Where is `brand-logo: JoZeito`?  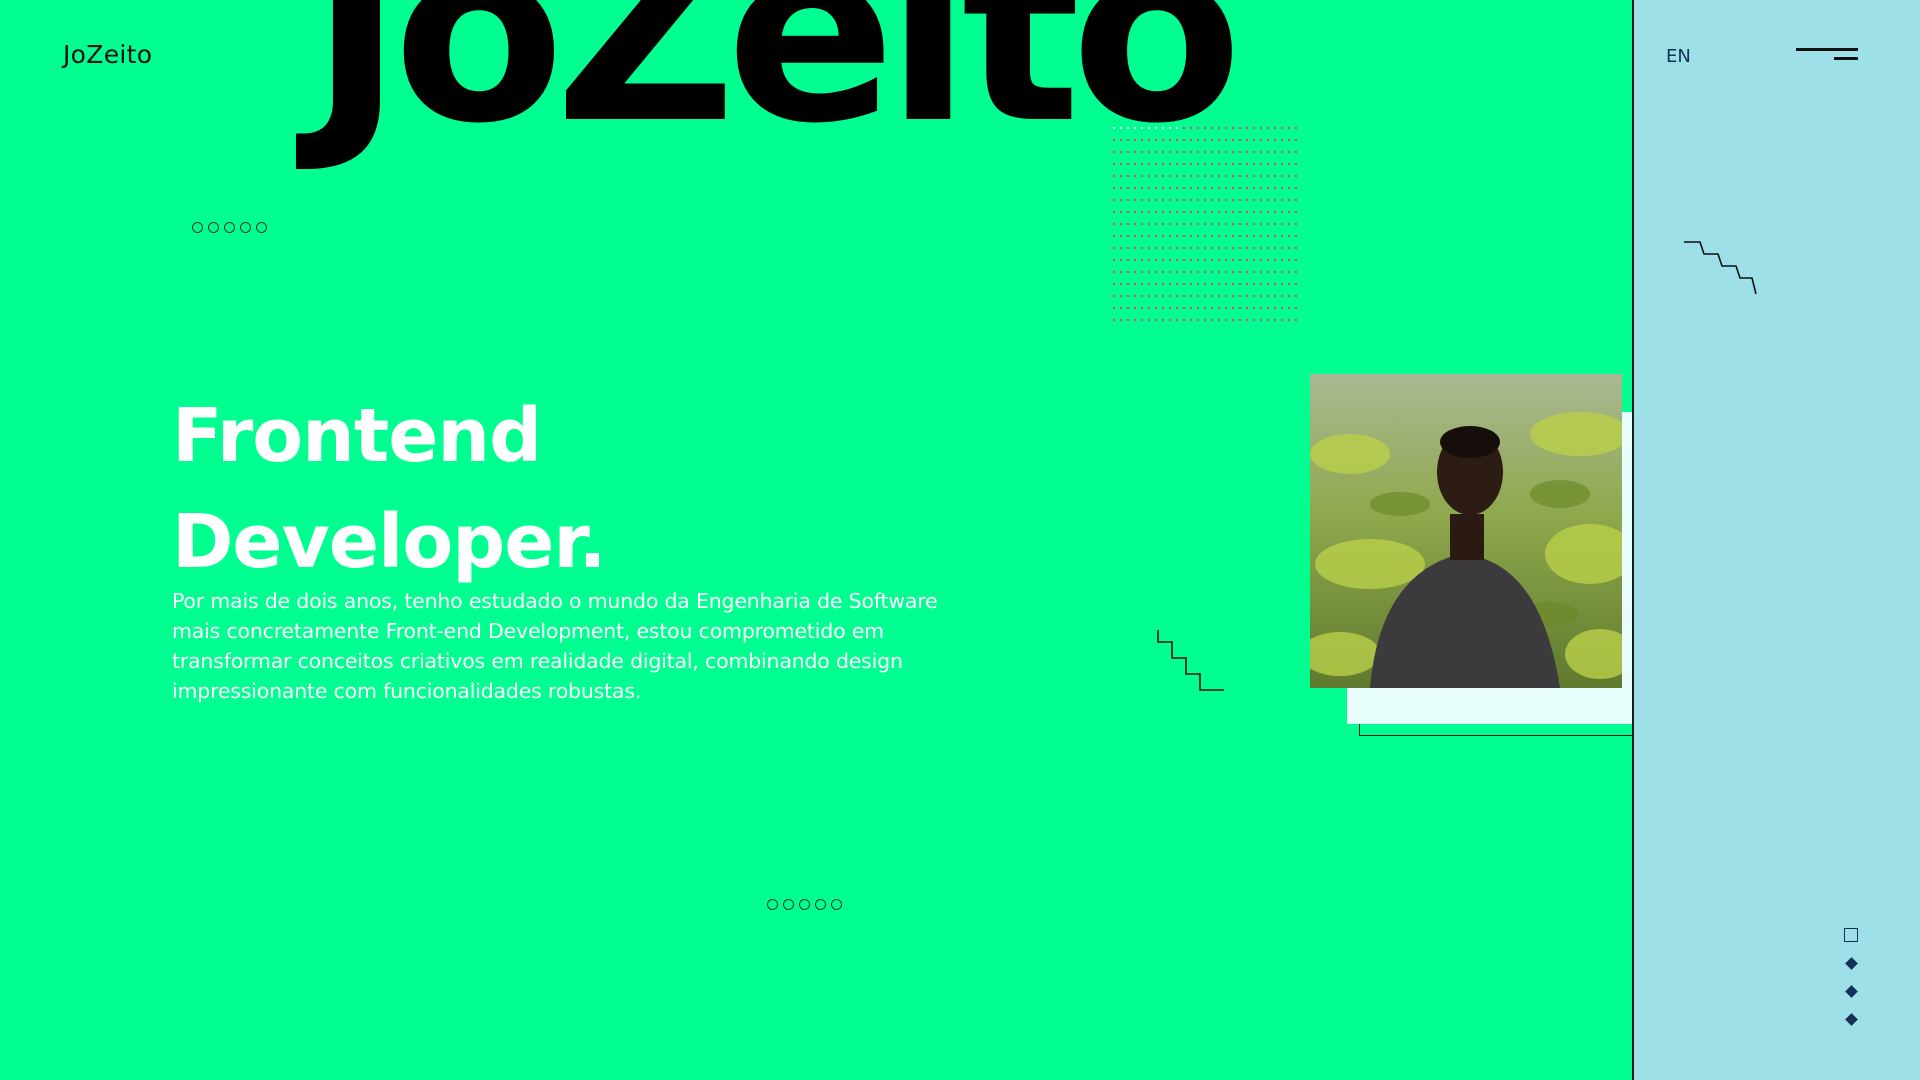 brand-logo: JoZeito is located at coordinates (107, 54).